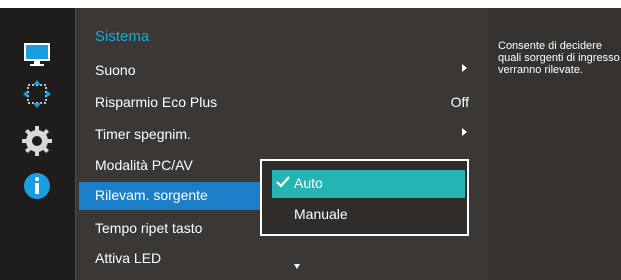 Image resolution: width=621 pixels, height=280 pixels. What do you see at coordinates (128, 258) in the screenshot?
I see `menu-item-label: Attiva LED` at bounding box center [128, 258].